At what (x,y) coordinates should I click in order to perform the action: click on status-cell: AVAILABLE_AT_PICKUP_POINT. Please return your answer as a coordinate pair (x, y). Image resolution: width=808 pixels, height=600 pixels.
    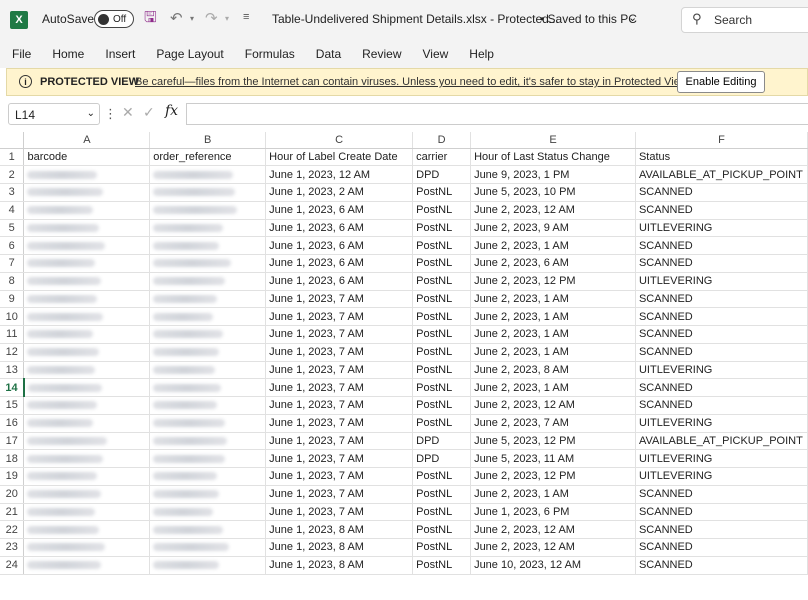
    Looking at the image, I should click on (721, 174).